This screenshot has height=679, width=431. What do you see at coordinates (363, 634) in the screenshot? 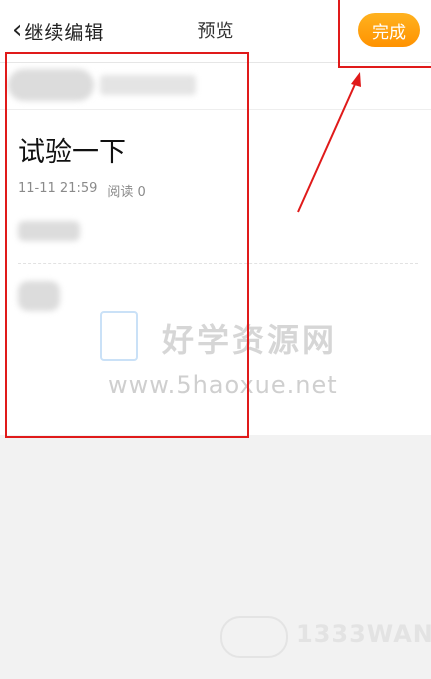
I see `footer-watermark-text: 1333WAN` at bounding box center [363, 634].